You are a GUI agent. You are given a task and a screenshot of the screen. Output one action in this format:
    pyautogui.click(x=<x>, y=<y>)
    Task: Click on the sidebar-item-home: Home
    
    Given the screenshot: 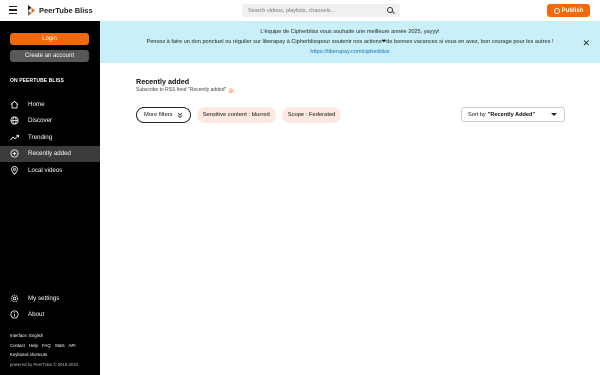 What is the action you would take?
    pyautogui.click(x=50, y=104)
    